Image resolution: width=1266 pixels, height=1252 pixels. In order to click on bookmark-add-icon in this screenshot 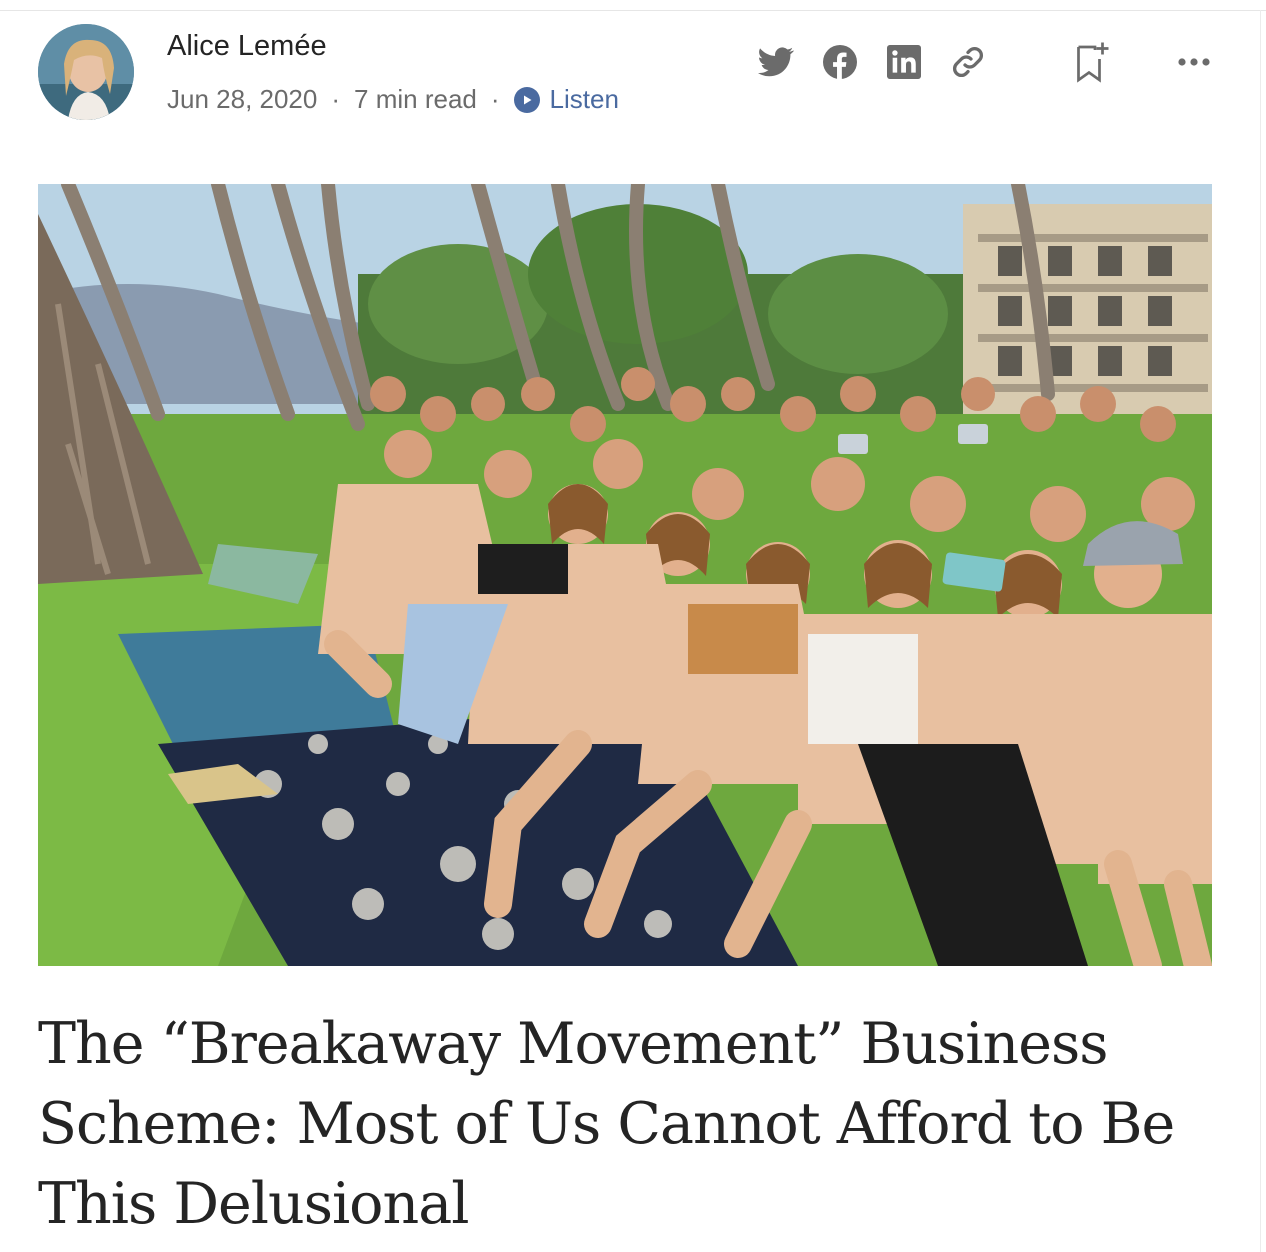, I will do `click(1092, 62)`.